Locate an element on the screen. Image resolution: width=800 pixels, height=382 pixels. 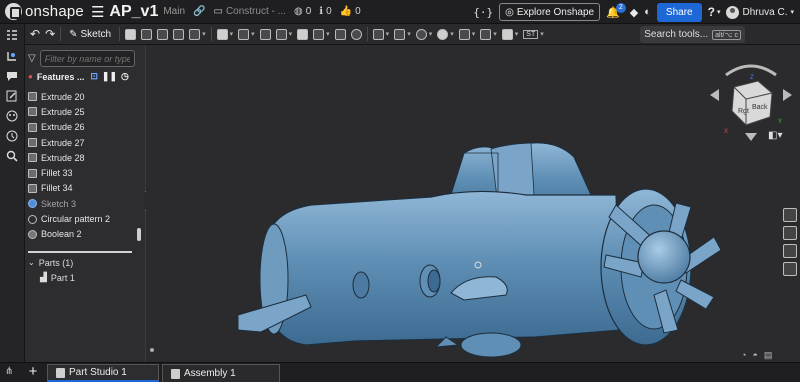
feature-item: Fillet 34 is located at coordinates (81, 188).